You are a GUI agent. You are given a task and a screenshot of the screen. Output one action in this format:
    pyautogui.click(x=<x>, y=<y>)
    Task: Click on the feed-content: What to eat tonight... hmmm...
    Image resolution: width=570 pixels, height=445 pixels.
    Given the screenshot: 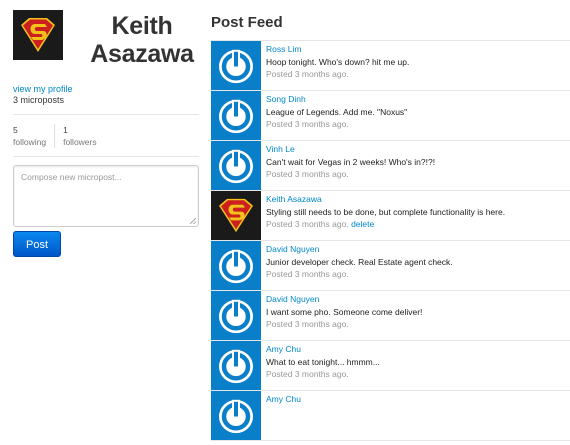 What is the action you would take?
    pyautogui.click(x=323, y=361)
    